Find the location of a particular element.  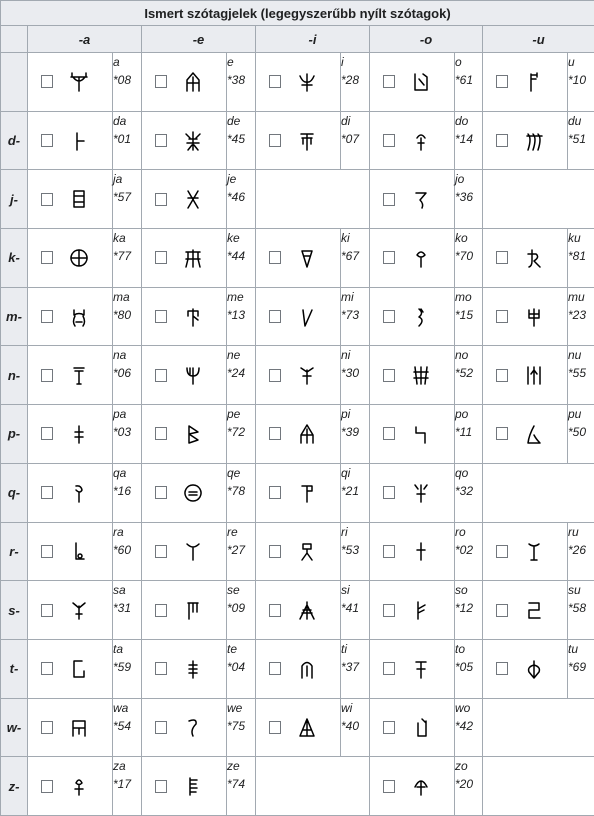

syllable-label-cell: di *07 is located at coordinates (355, 140).